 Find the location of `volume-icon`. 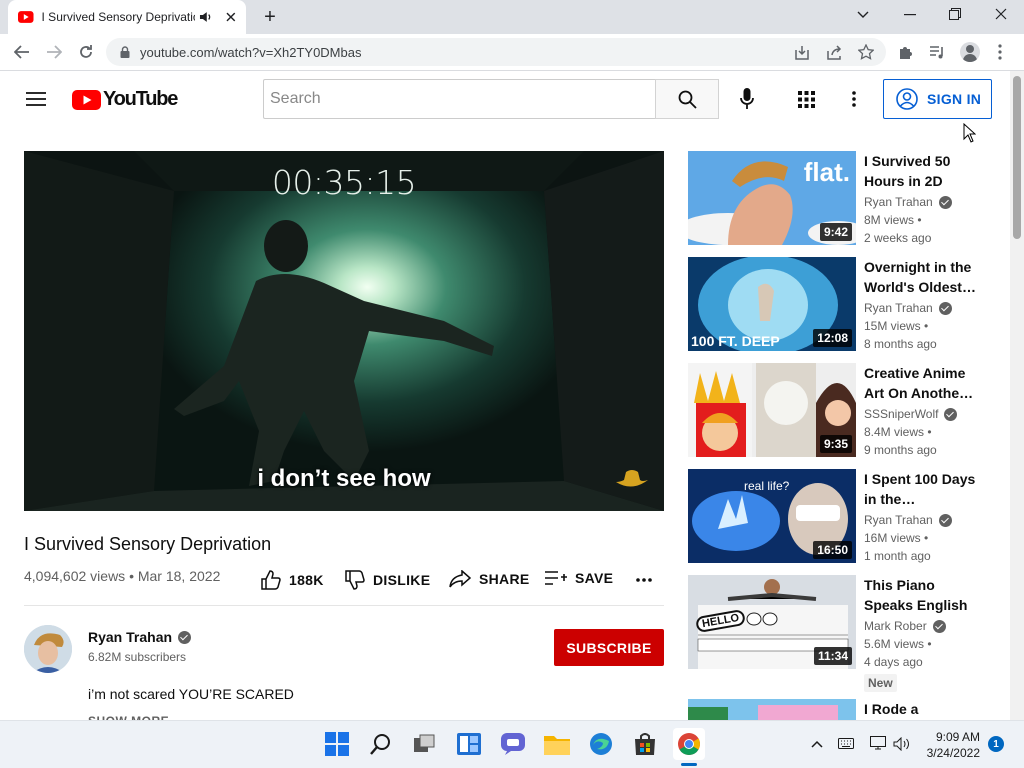

volume-icon is located at coordinates (902, 744).